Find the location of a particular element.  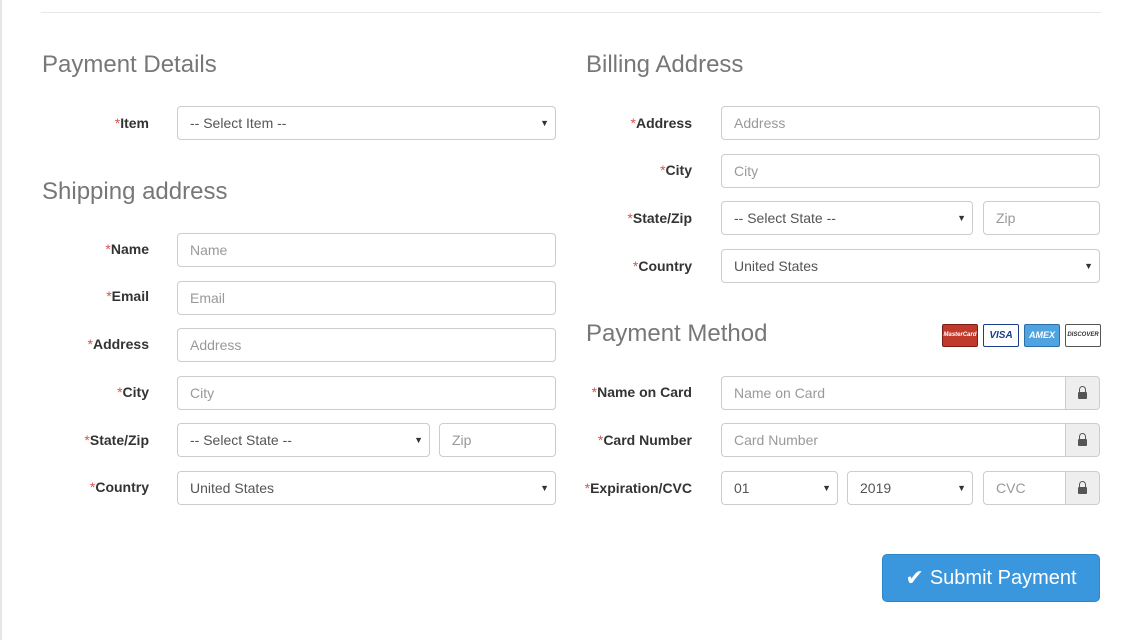

discover-icon: DISCOVER is located at coordinates (1083, 335).